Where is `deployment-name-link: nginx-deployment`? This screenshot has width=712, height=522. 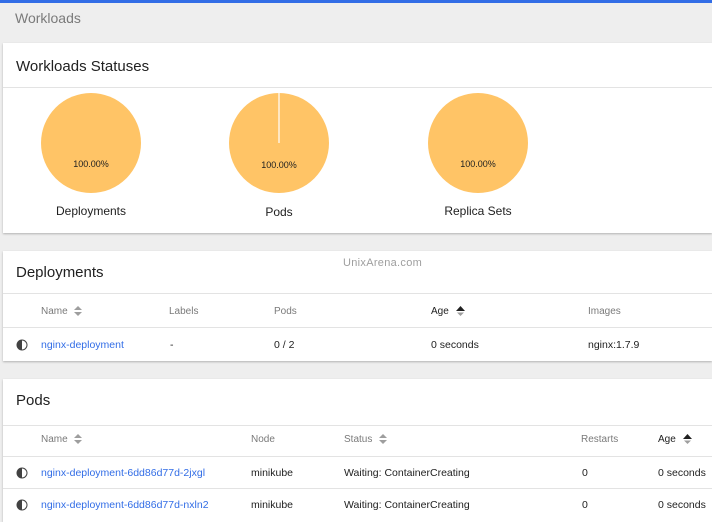 deployment-name-link: nginx-deployment is located at coordinates (82, 345).